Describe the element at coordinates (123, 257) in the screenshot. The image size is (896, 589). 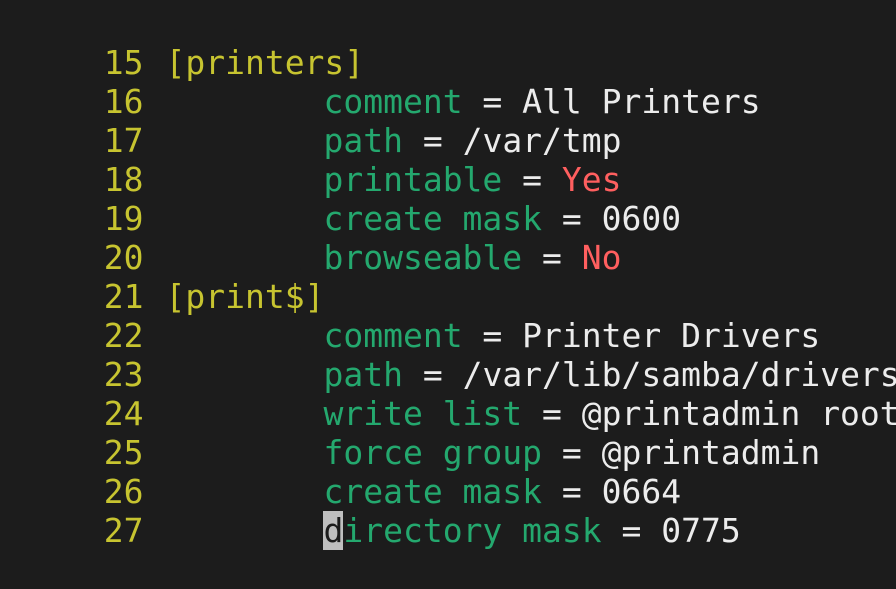
I see `line-number: 20` at that location.